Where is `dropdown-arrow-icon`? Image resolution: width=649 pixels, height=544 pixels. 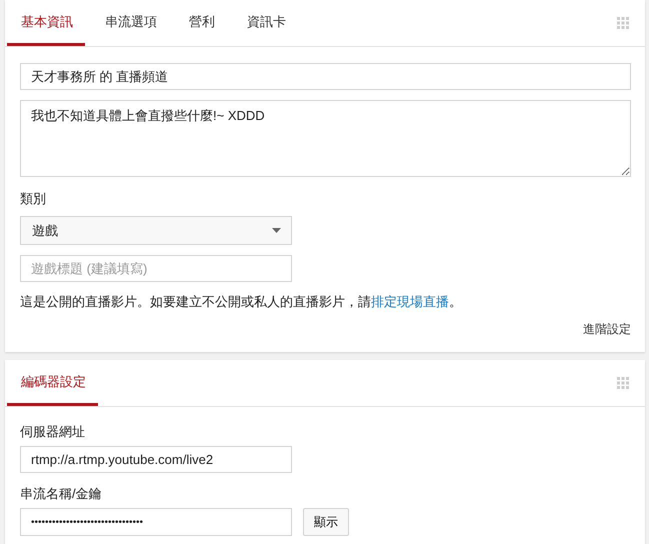
dropdown-arrow-icon is located at coordinates (276, 230).